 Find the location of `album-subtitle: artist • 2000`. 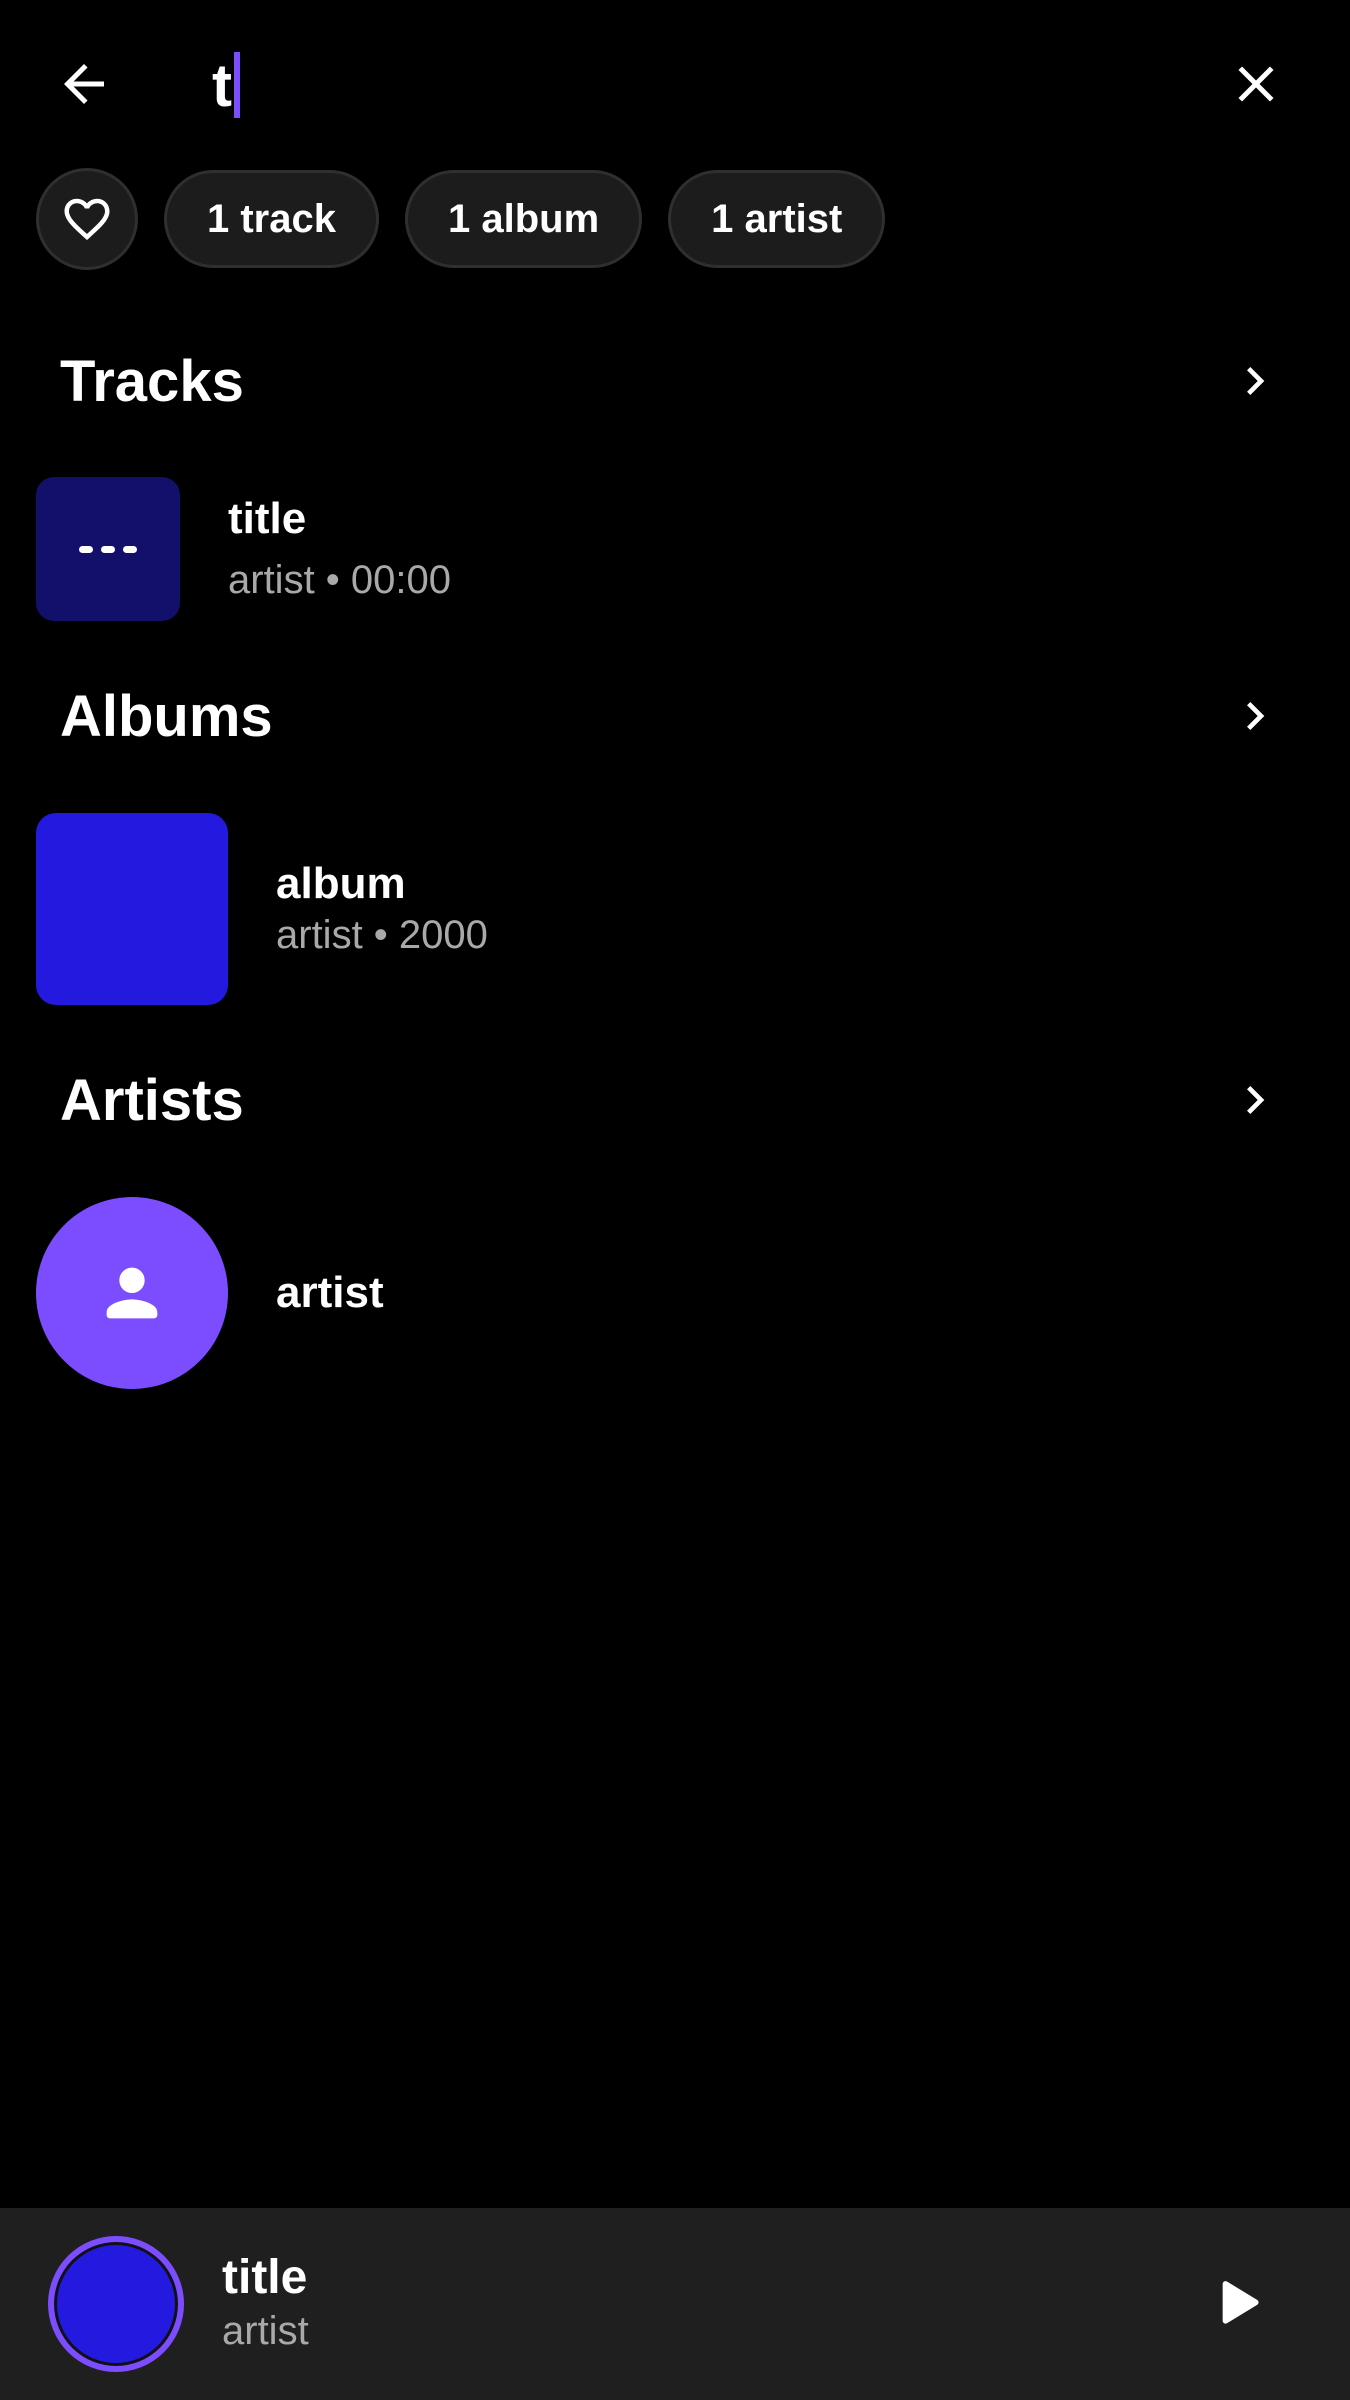

album-subtitle: artist • 2000 is located at coordinates (382, 935).